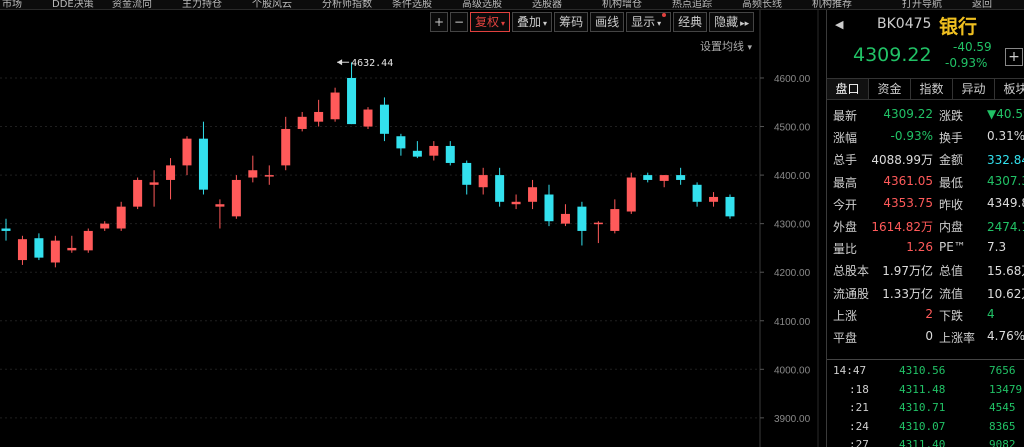  I want to click on tick-time: :24, so click(859, 426).